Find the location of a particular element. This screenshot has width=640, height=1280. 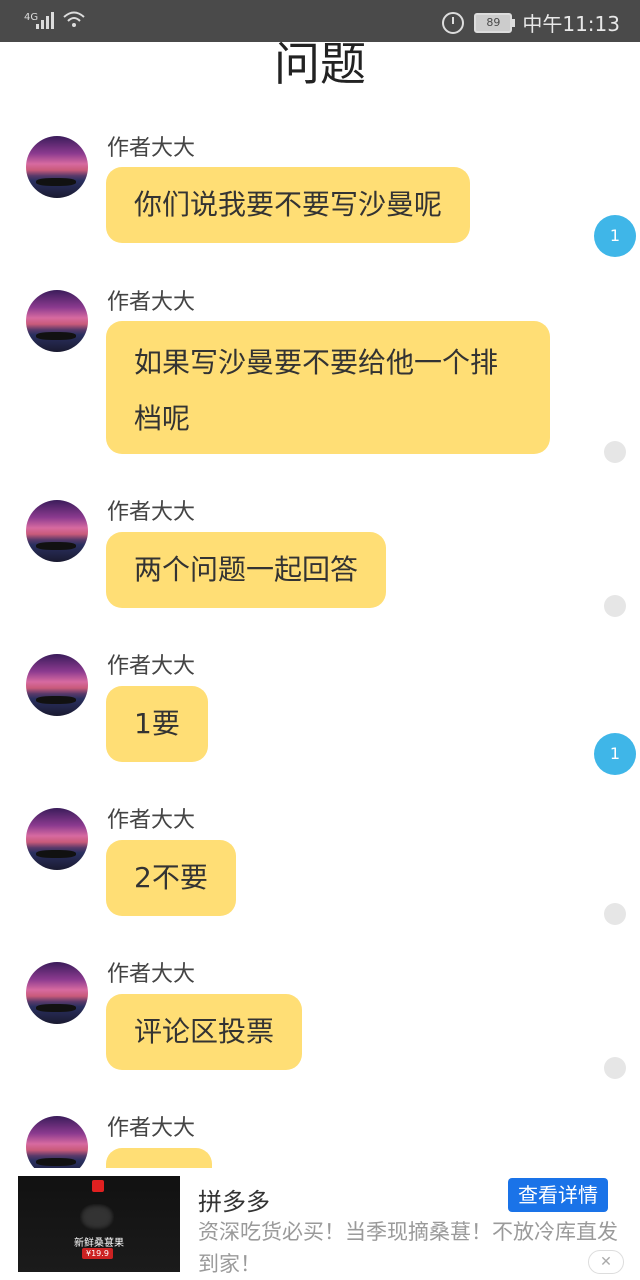

message-bubble: 你们说我要不要写沙曼呢 is located at coordinates (288, 205).